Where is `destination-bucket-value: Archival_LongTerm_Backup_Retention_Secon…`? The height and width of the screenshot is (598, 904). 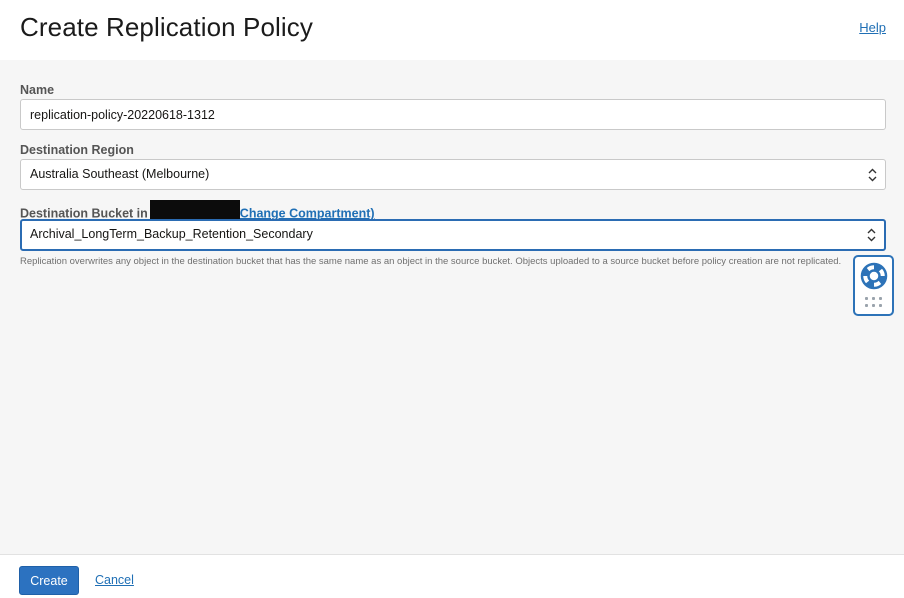 destination-bucket-value: Archival_LongTerm_Backup_Retention_Secon… is located at coordinates (171, 234).